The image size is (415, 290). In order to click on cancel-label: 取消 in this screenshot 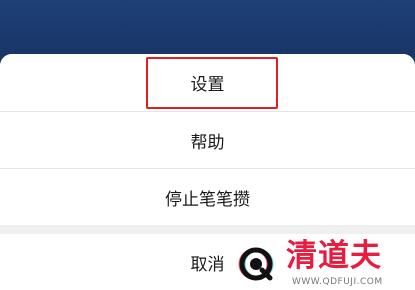, I will do `click(207, 264)`.